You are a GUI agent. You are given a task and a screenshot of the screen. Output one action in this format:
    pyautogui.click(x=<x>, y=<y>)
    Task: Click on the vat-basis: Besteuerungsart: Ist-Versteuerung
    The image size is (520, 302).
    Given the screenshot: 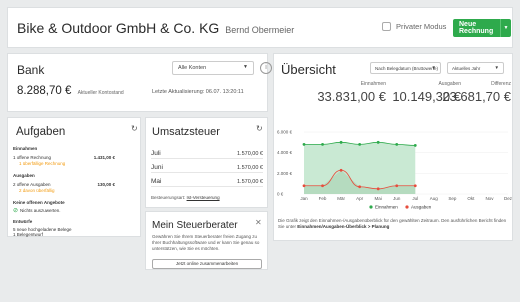 What is the action you would take?
    pyautogui.click(x=185, y=197)
    